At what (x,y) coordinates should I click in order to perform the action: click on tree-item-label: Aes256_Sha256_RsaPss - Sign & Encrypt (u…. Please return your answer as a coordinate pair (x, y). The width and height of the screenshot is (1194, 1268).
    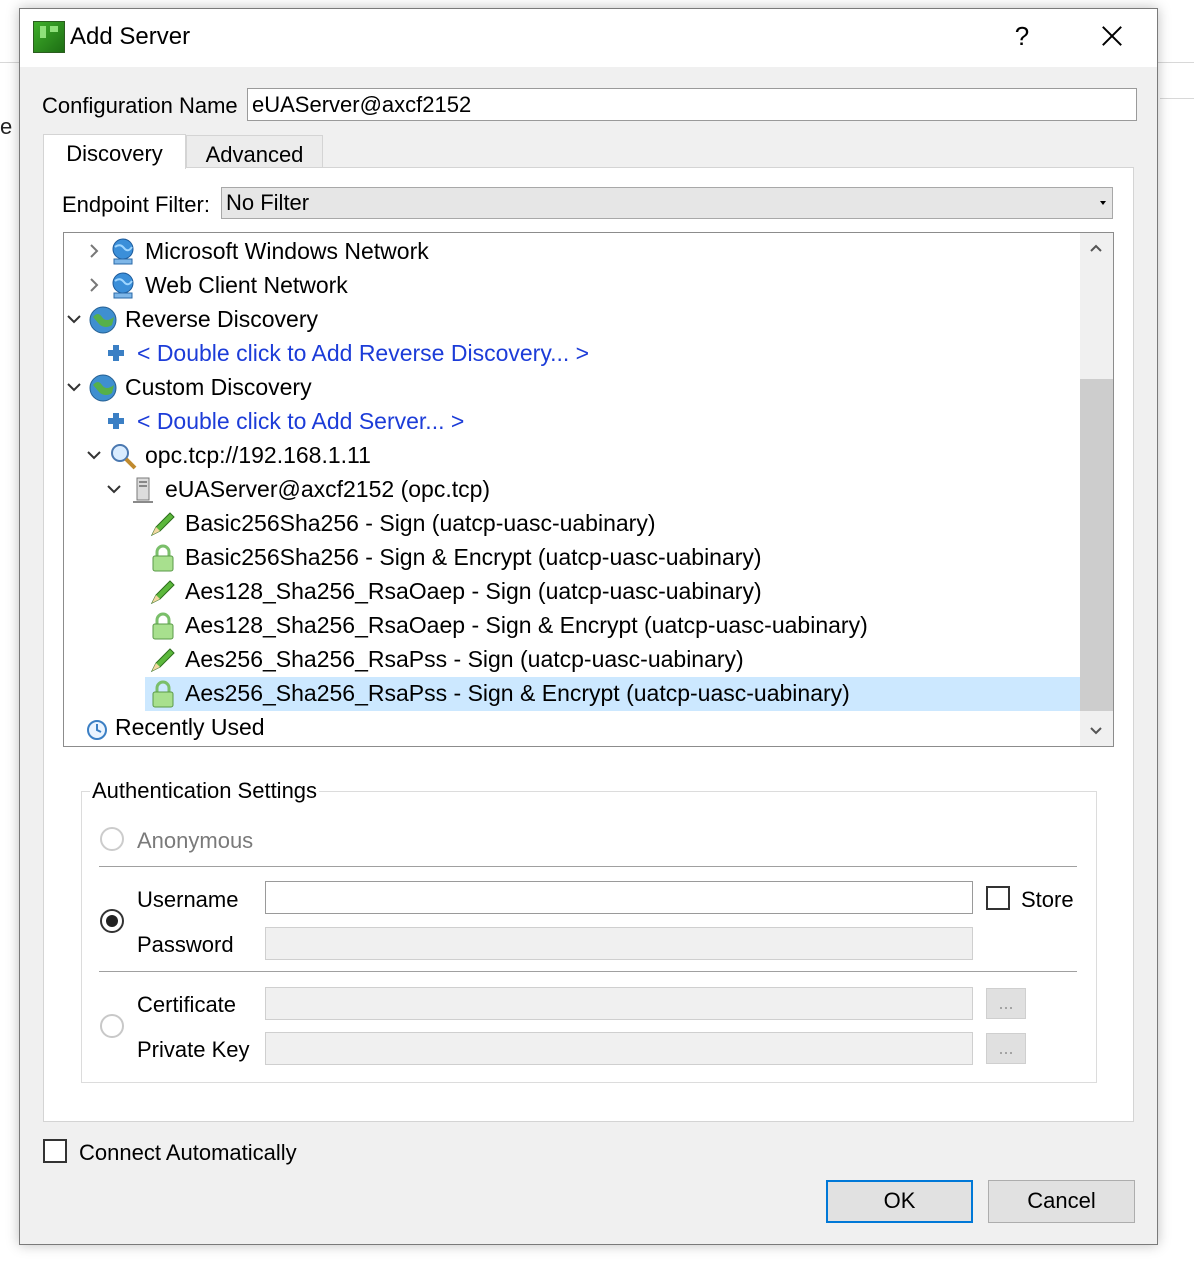
    Looking at the image, I should click on (517, 693).